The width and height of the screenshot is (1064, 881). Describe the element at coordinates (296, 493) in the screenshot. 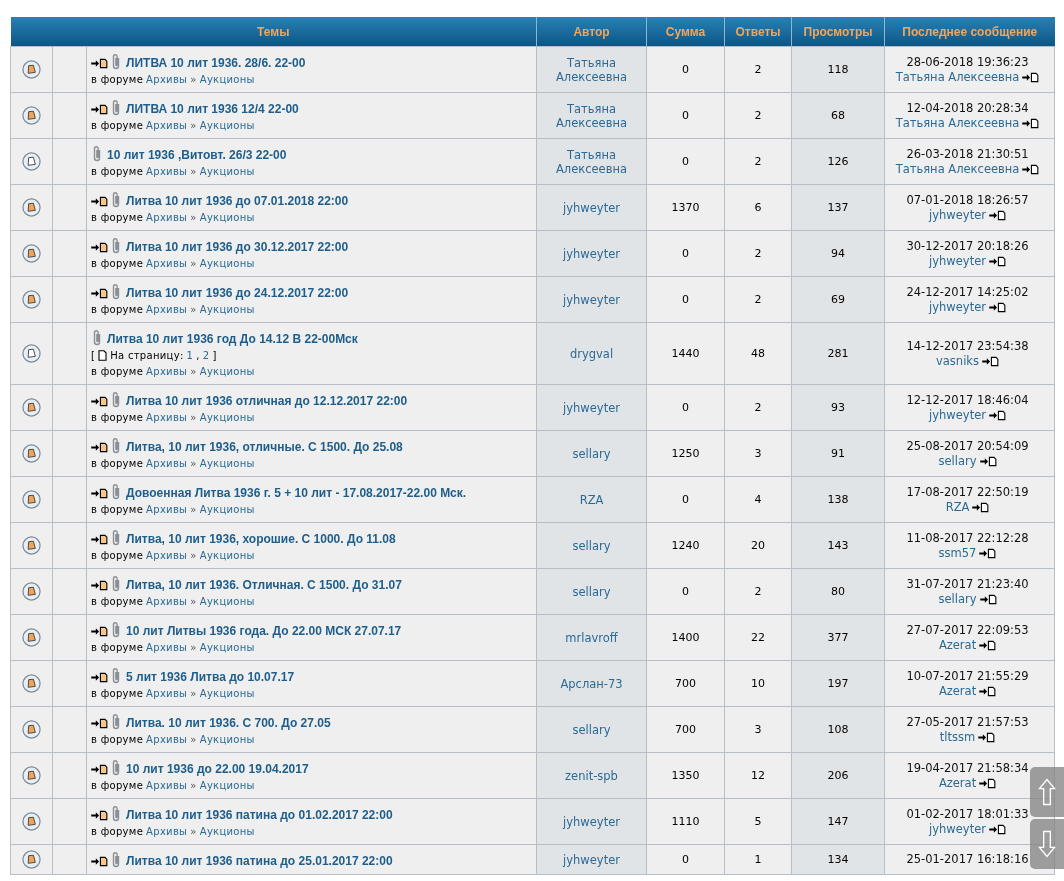

I see `topic-link: Довоенная Литва 1936 г. 5 + 10 лит - 17.08.2017-22.00 Мск.` at that location.